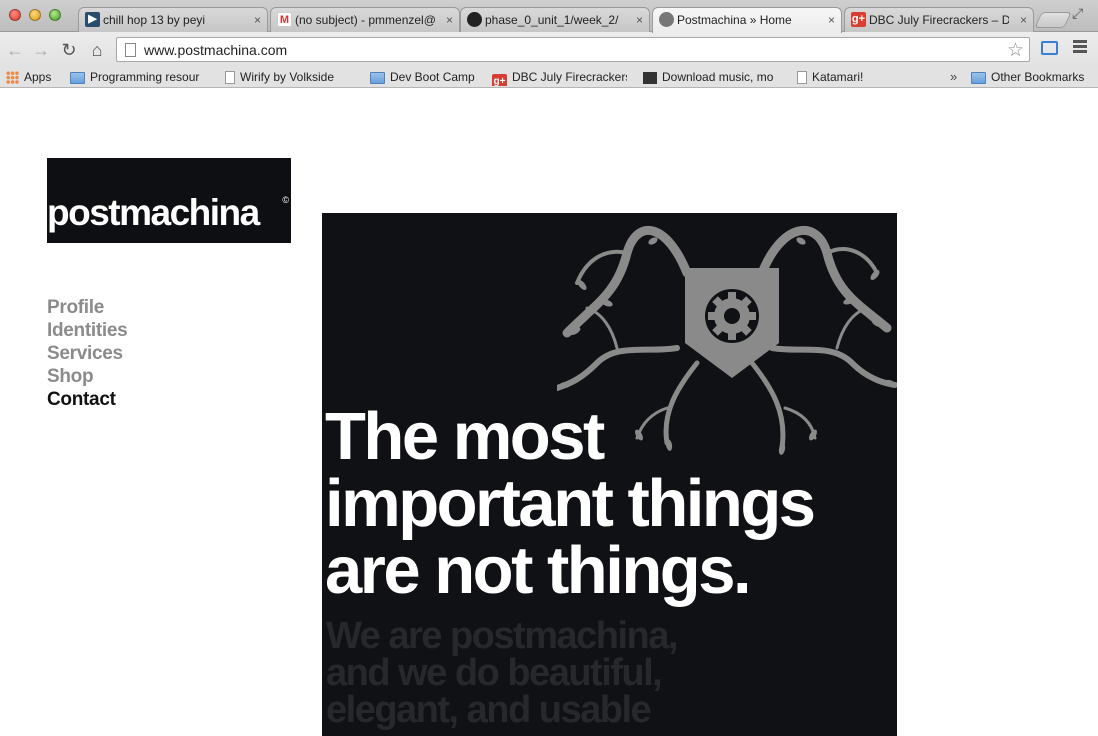  What do you see at coordinates (87, 376) in the screenshot?
I see `nav-shop: Shop` at bounding box center [87, 376].